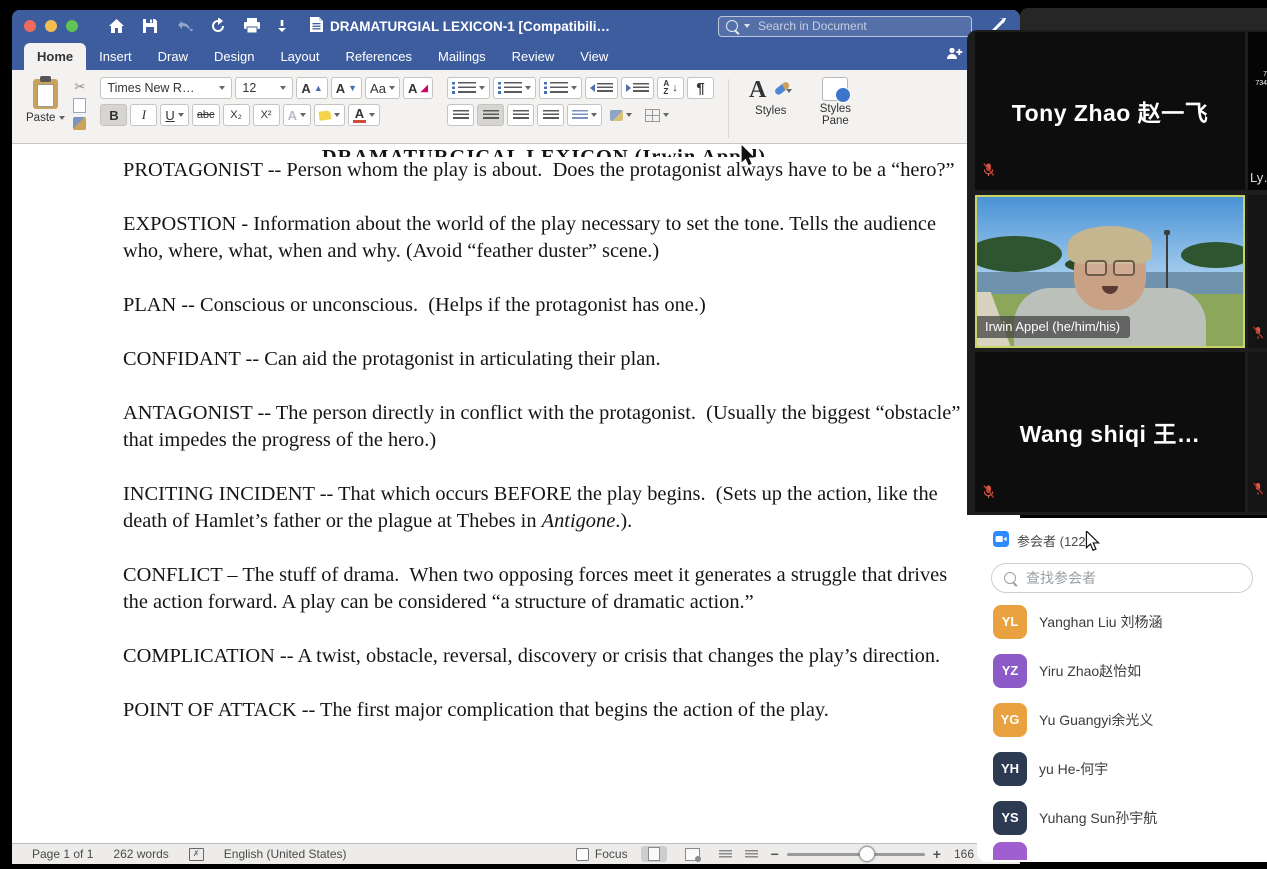 This screenshot has height=869, width=1267. Describe the element at coordinates (770, 108) in the screenshot. I see `styles-button: A Styles` at that location.